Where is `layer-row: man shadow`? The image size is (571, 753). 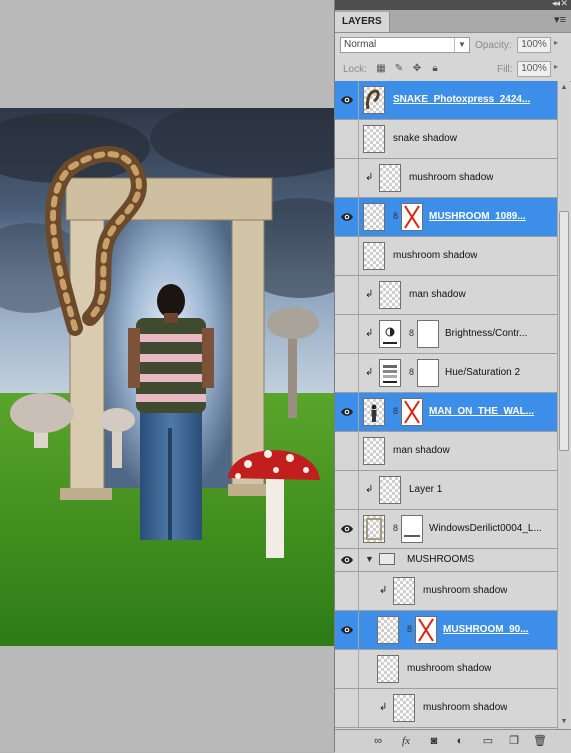
layer-row: man shadow is located at coordinates (446, 451).